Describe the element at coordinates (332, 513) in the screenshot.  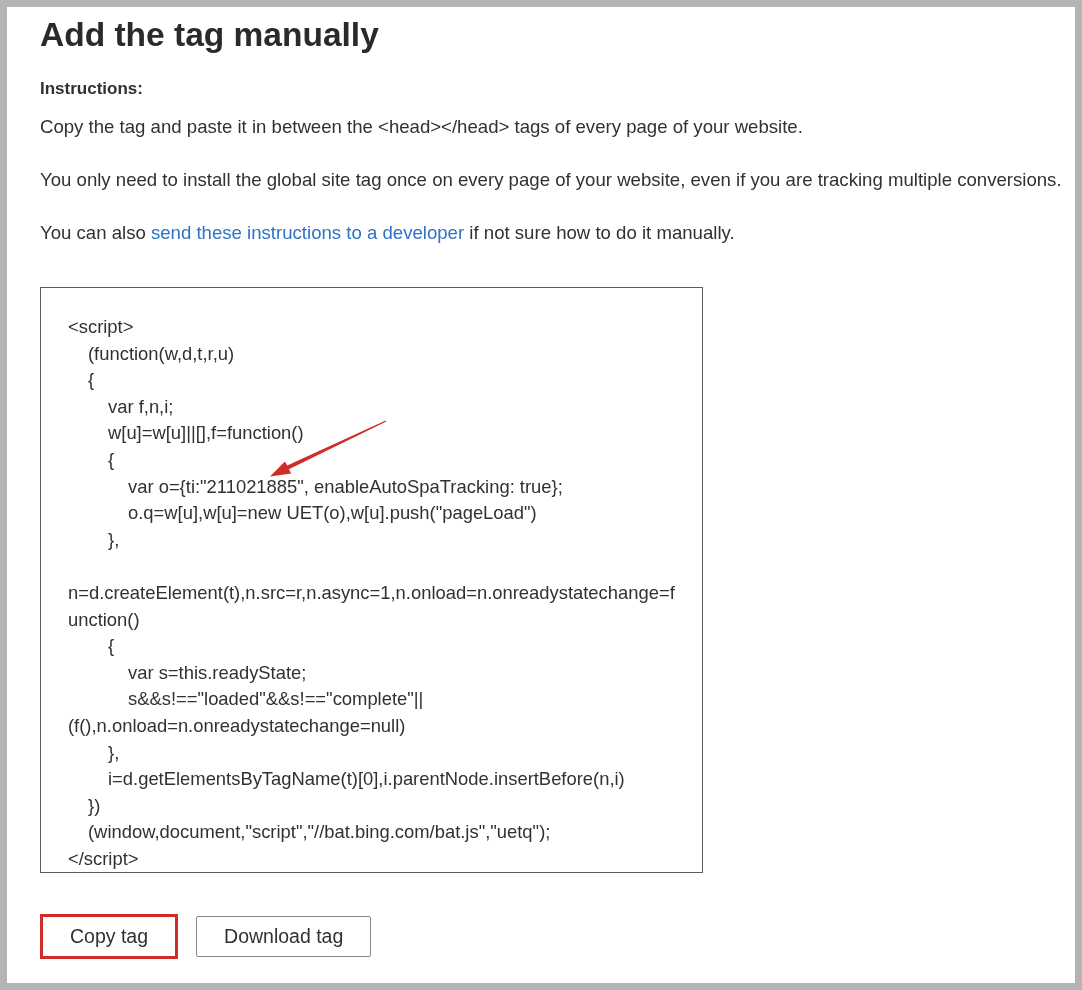
I see `code-line: o.q=w[u],w[u]=new UET(o),w[u].push("pageLoad")` at that location.